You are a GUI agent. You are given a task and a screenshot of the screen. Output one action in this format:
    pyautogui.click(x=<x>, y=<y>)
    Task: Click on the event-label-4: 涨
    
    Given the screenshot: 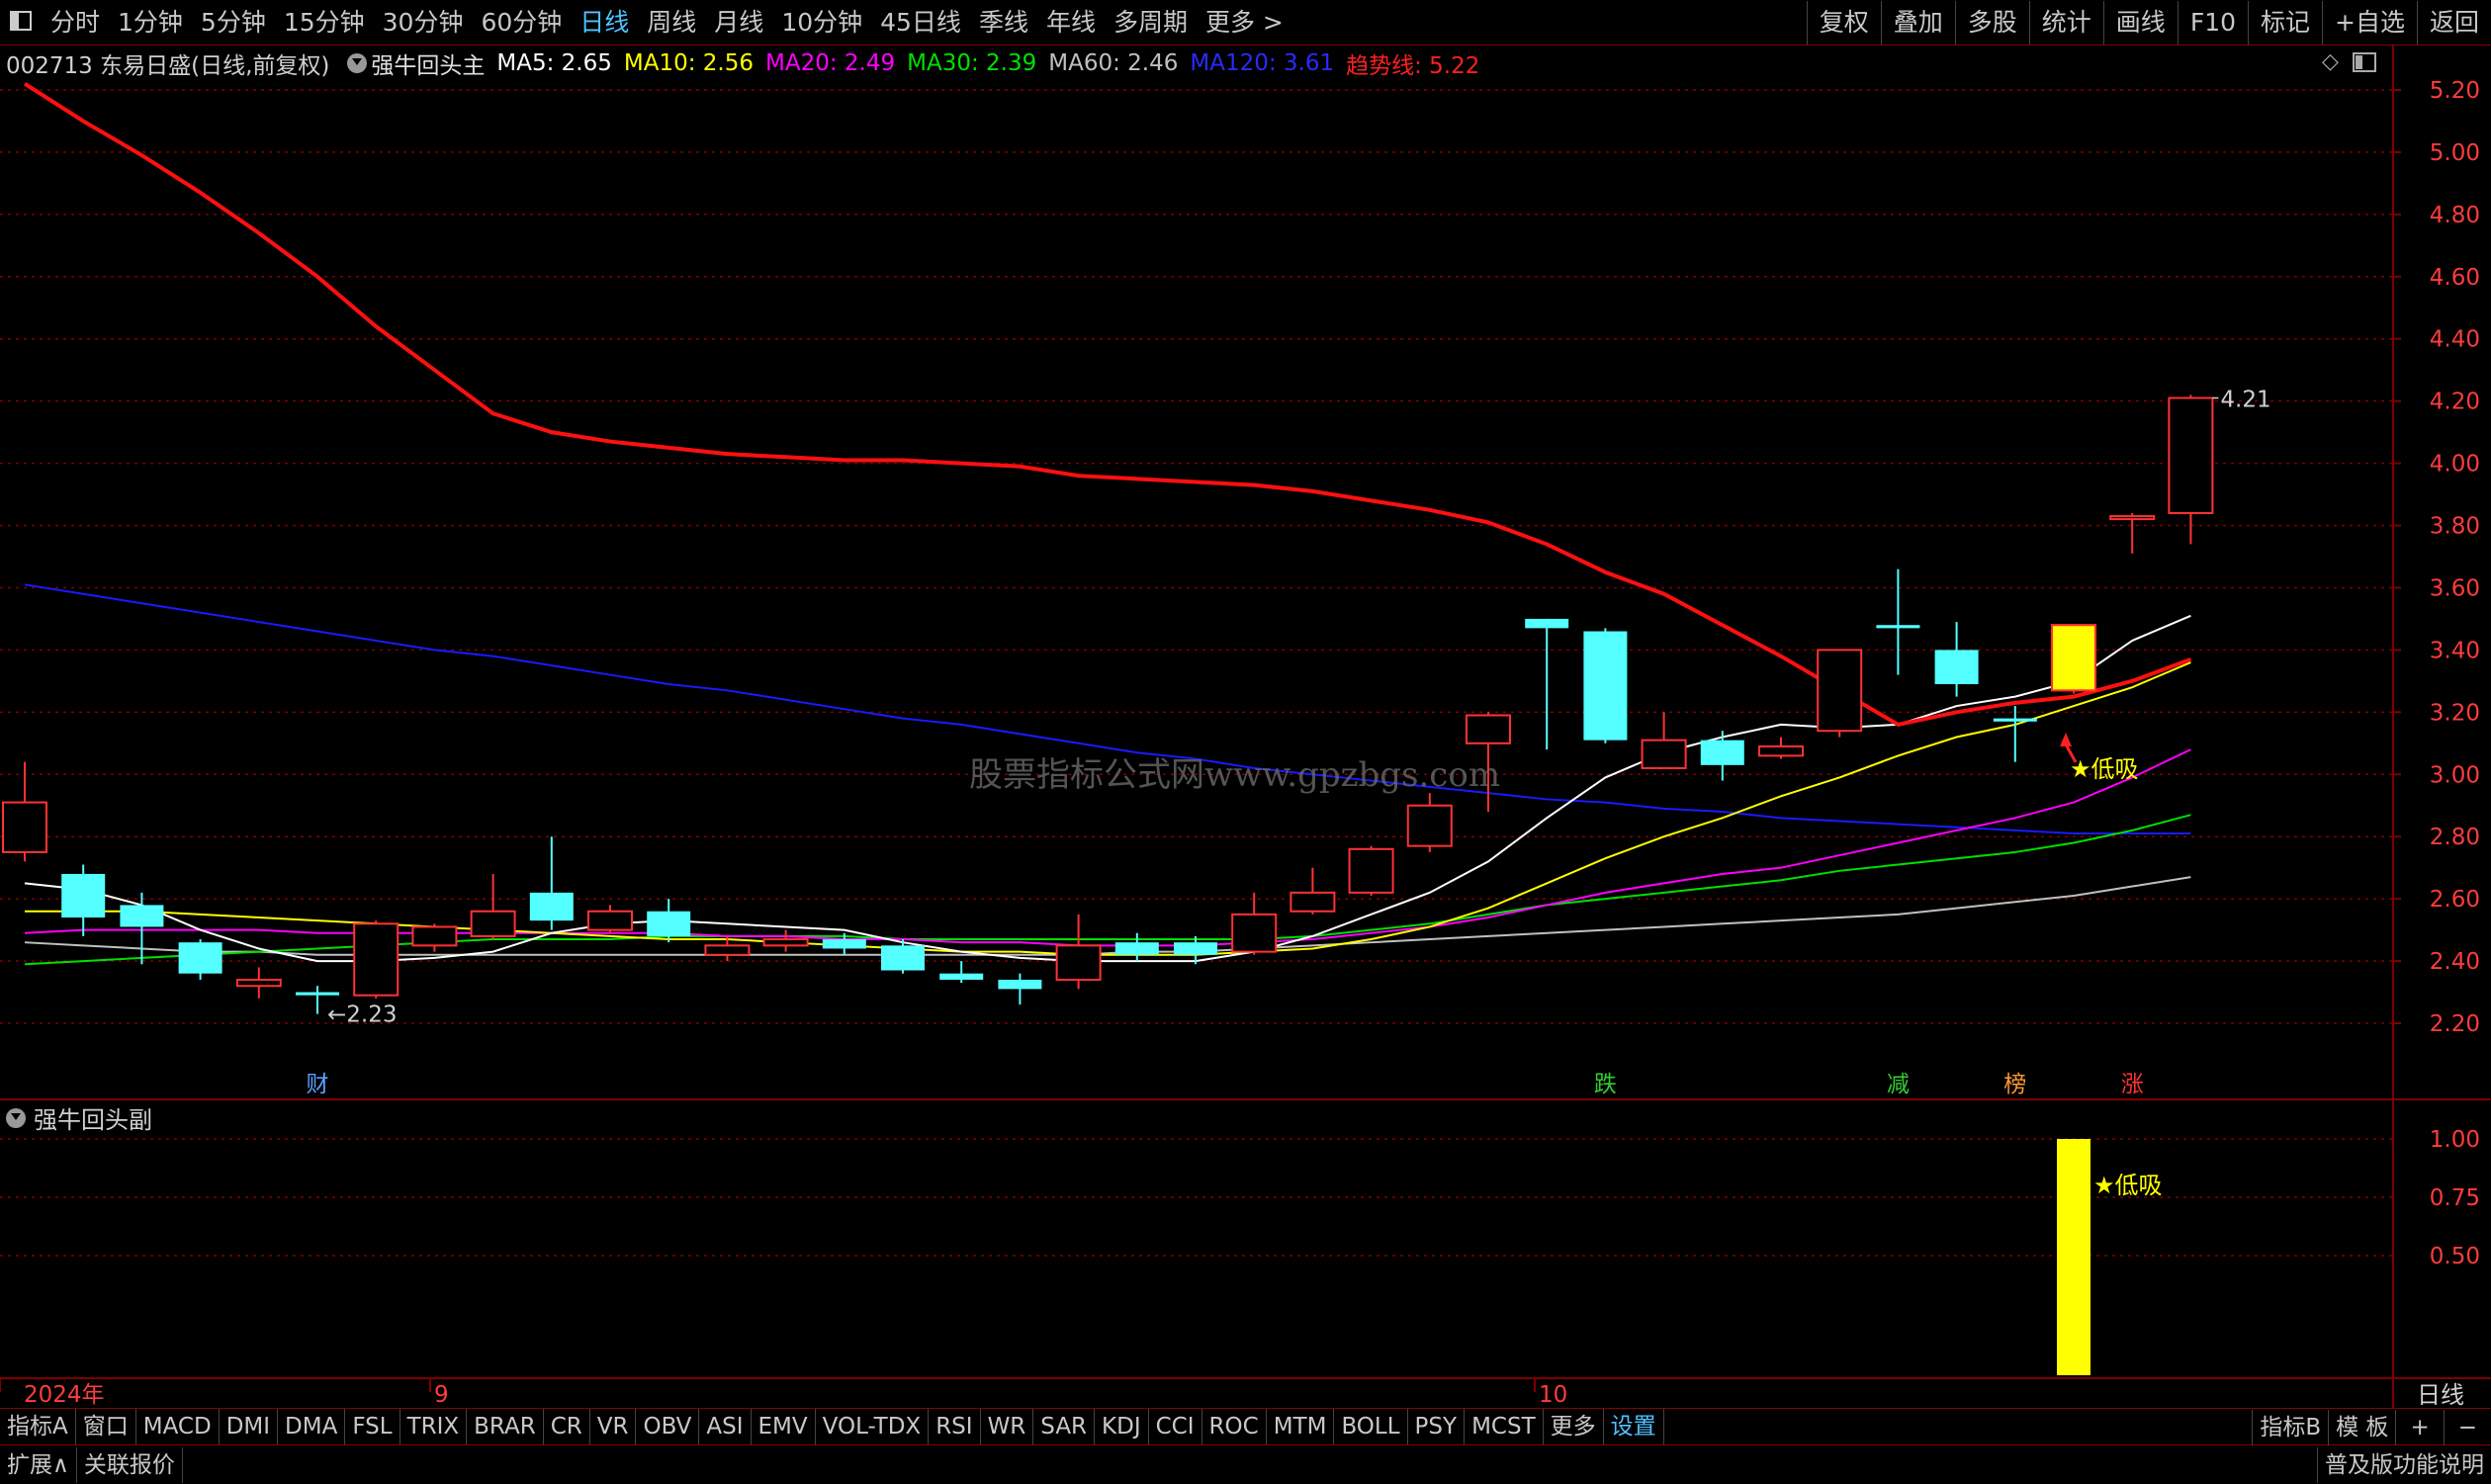 What is the action you would take?
    pyautogui.click(x=2132, y=1084)
    